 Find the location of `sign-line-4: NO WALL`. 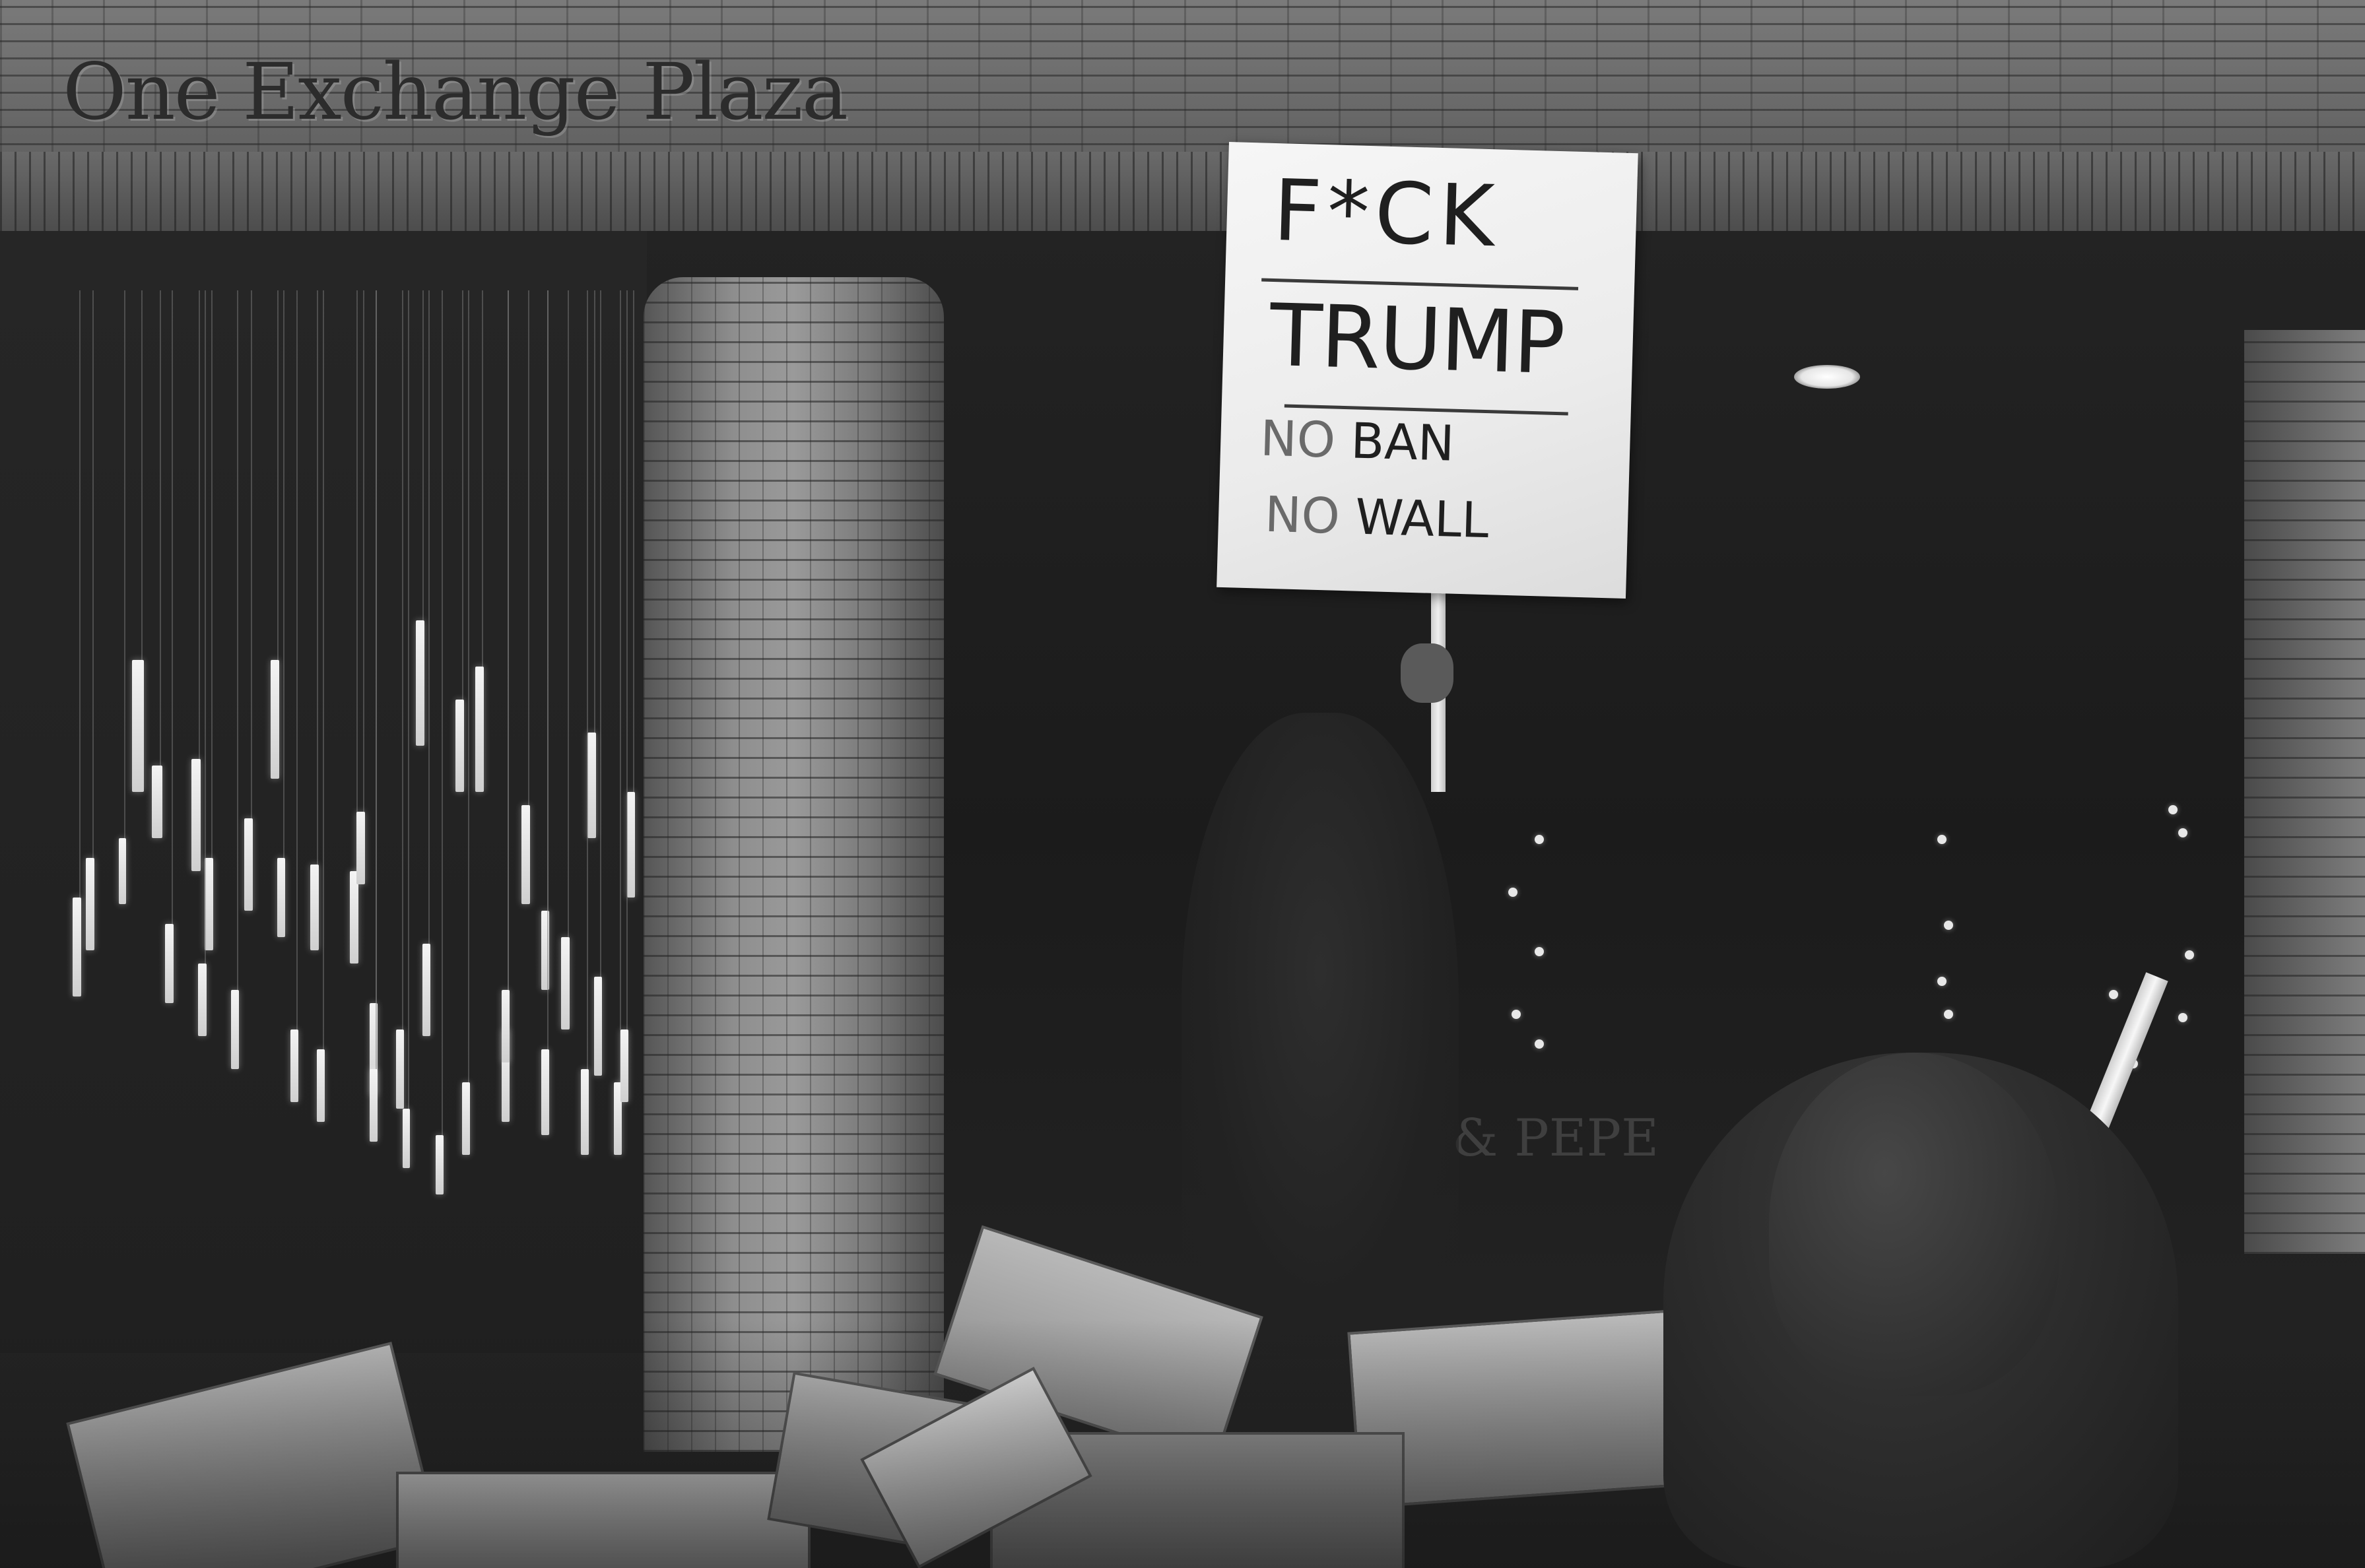

sign-line-4: NO WALL is located at coordinates (1377, 517).